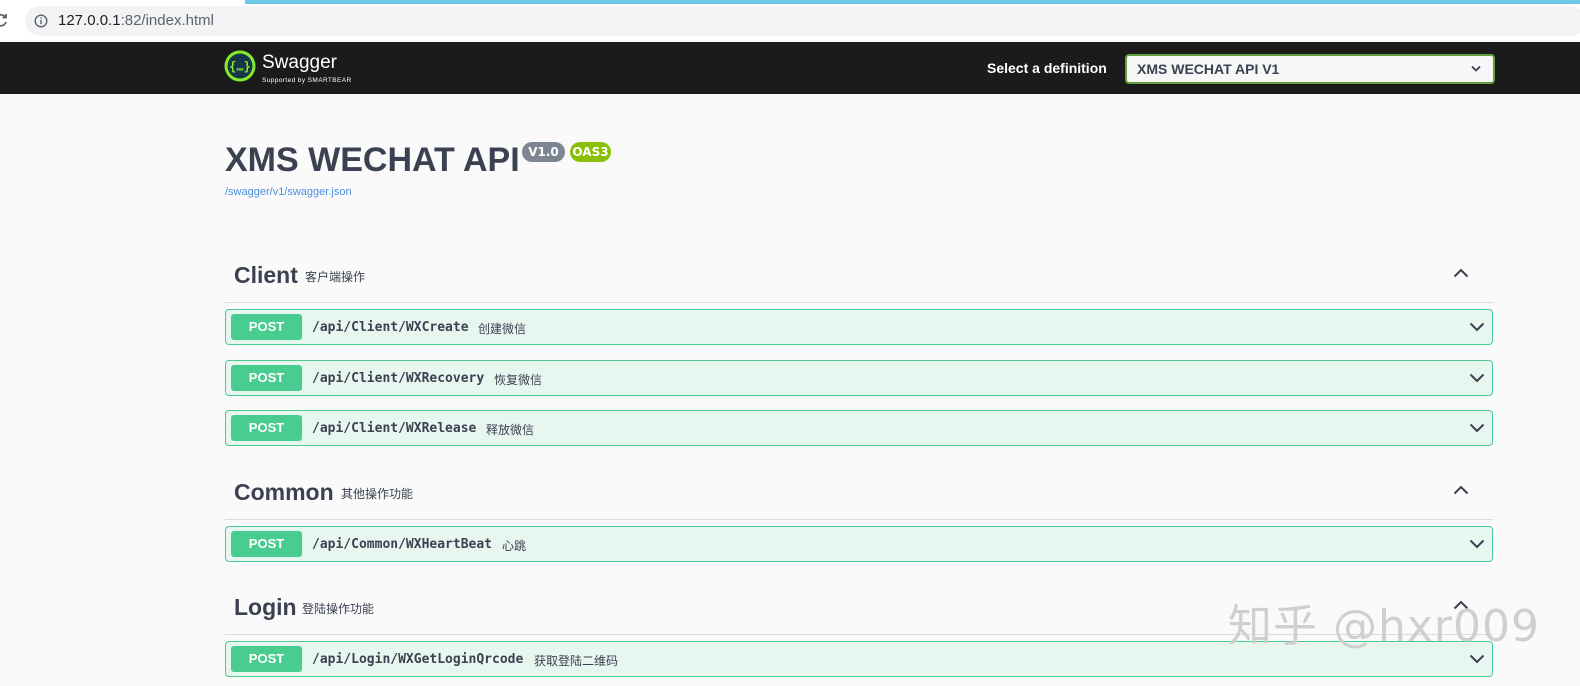  I want to click on watermark: 知乎 @hxr009, so click(1384, 626).